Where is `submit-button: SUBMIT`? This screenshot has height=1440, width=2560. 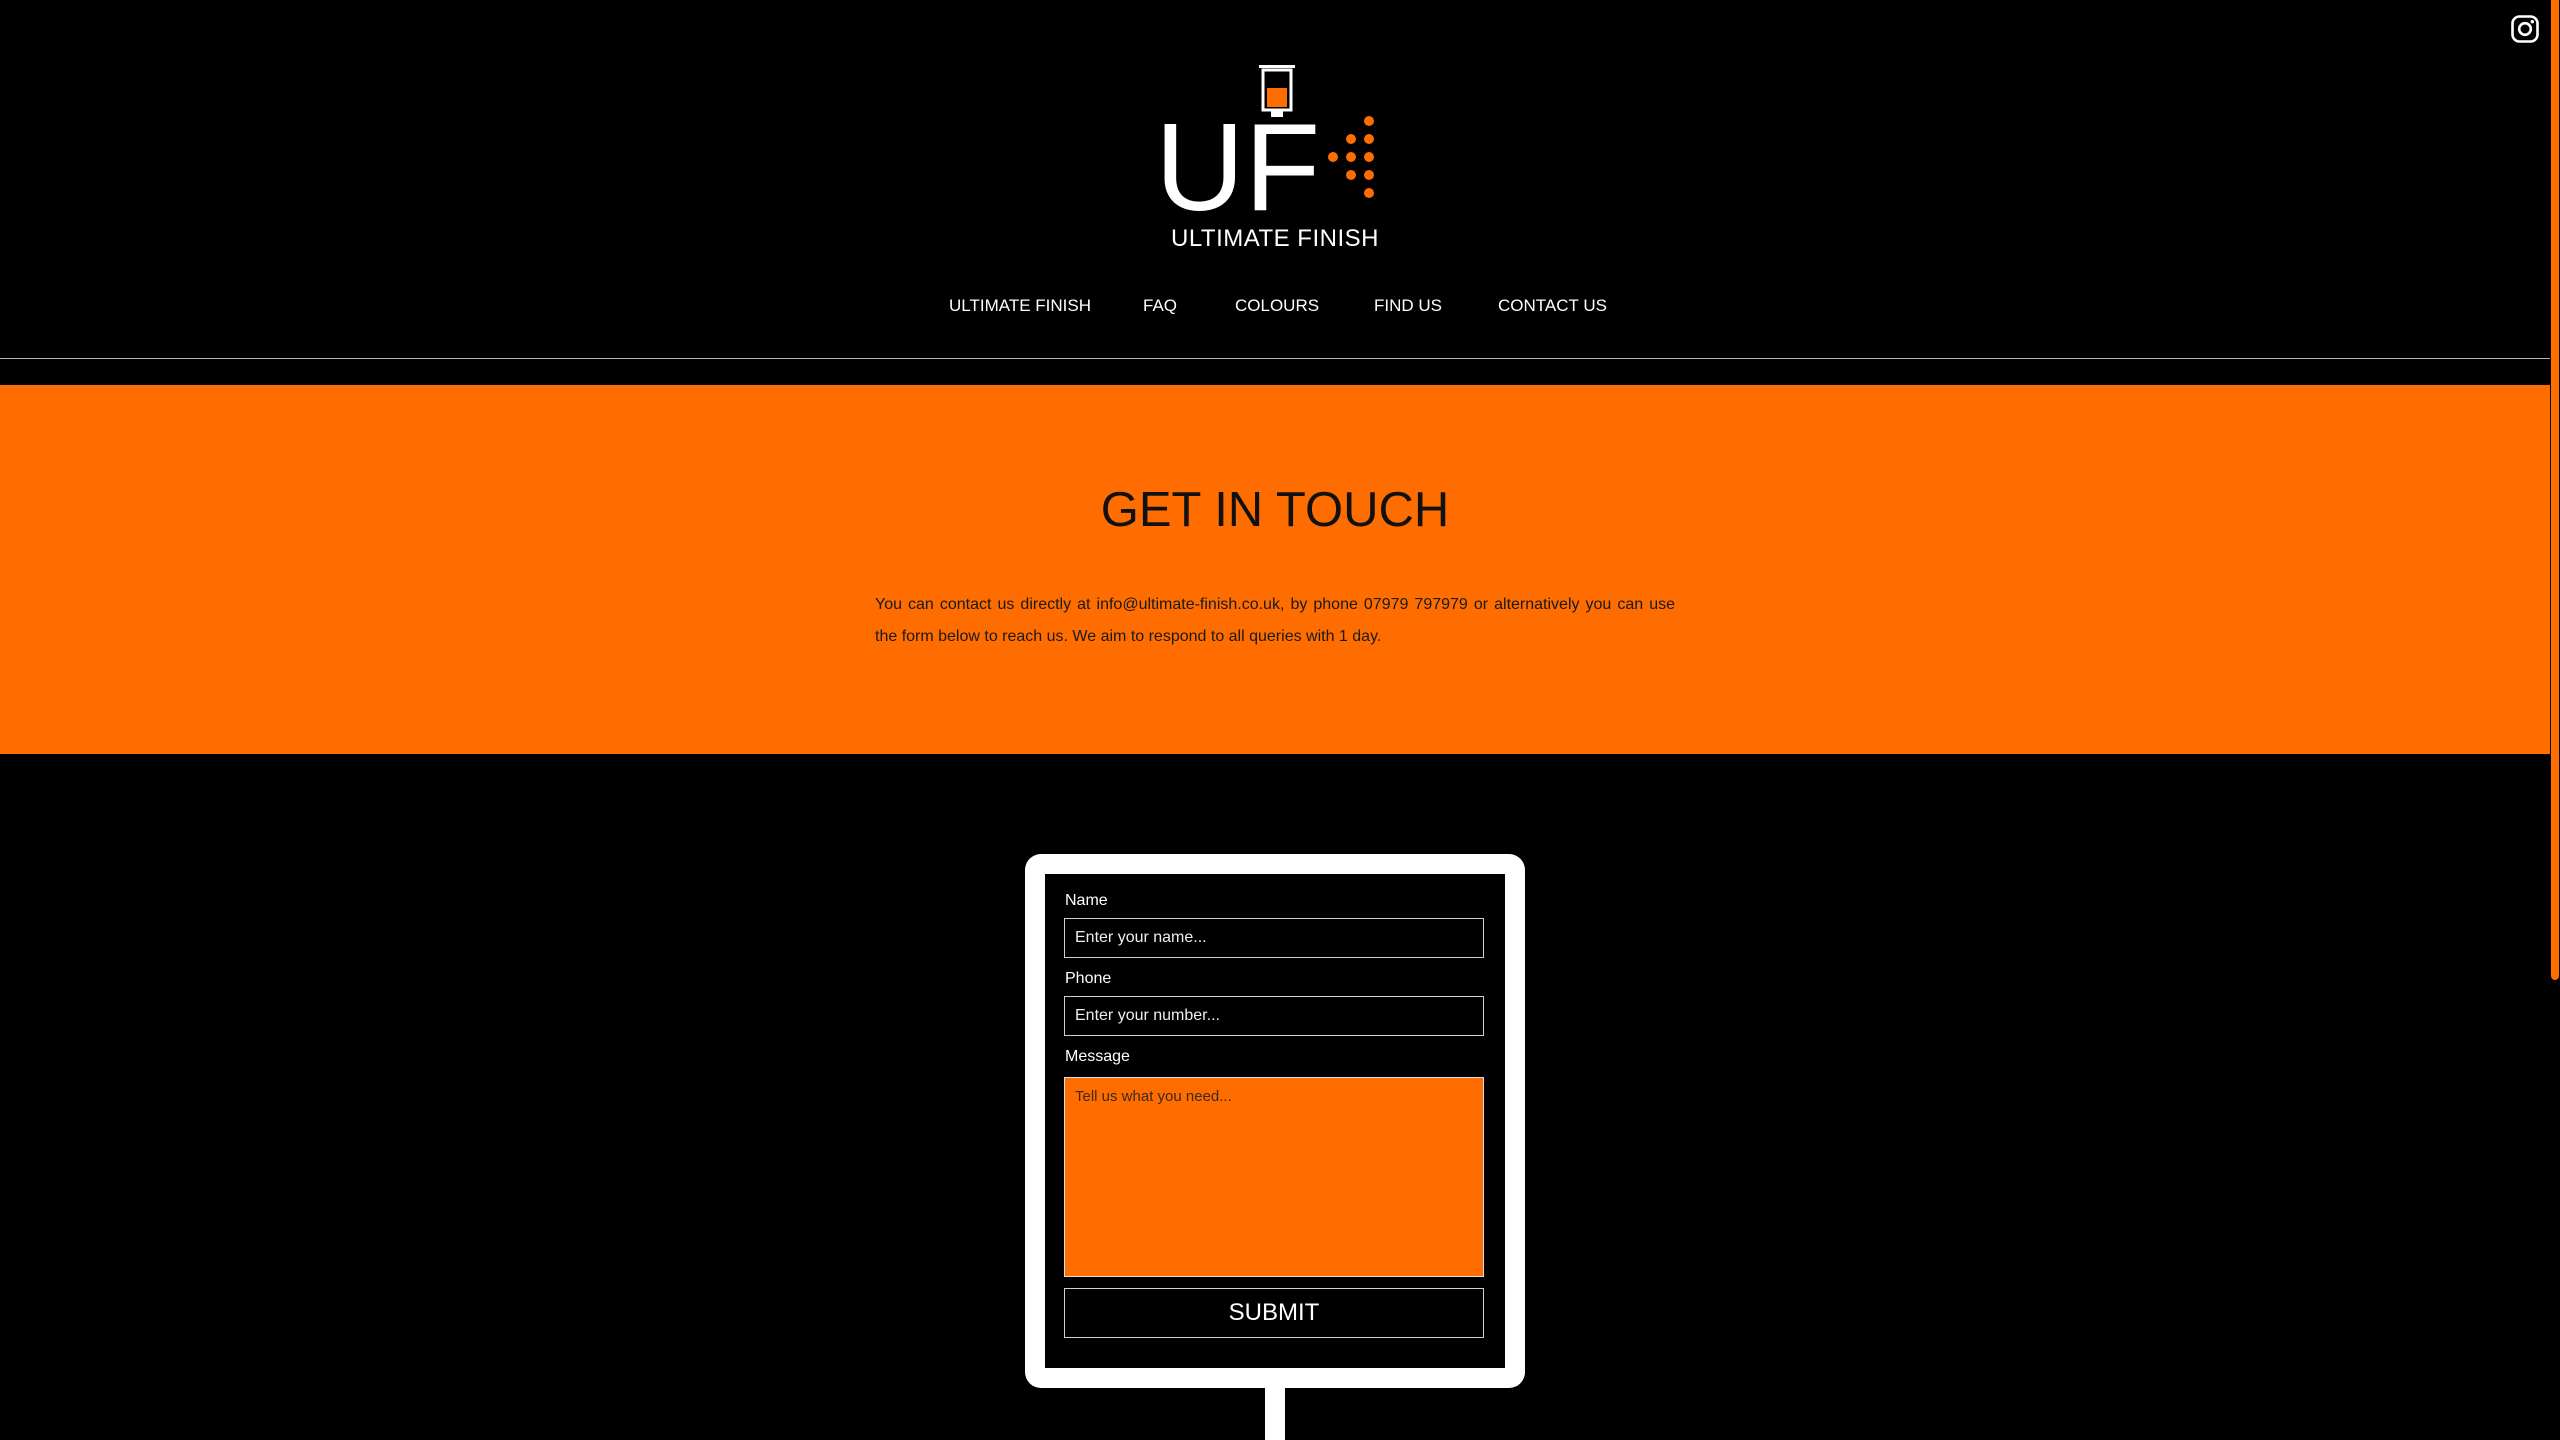 submit-button: SUBMIT is located at coordinates (1274, 1313).